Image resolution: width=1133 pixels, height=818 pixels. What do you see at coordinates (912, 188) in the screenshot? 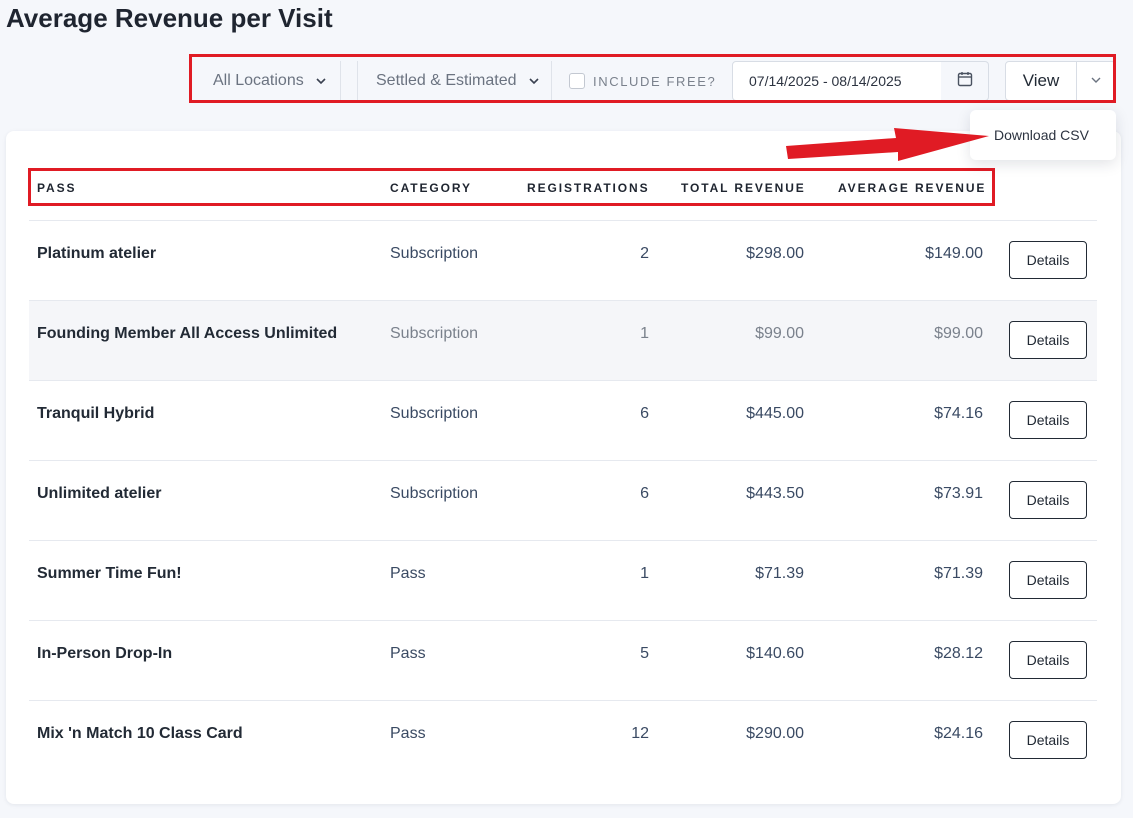
I see `column-header-average-revenue: AVERAGE REVENUE` at bounding box center [912, 188].